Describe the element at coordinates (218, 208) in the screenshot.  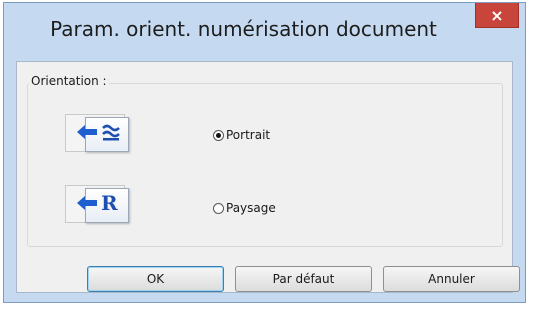
I see `radio-button-paysage` at that location.